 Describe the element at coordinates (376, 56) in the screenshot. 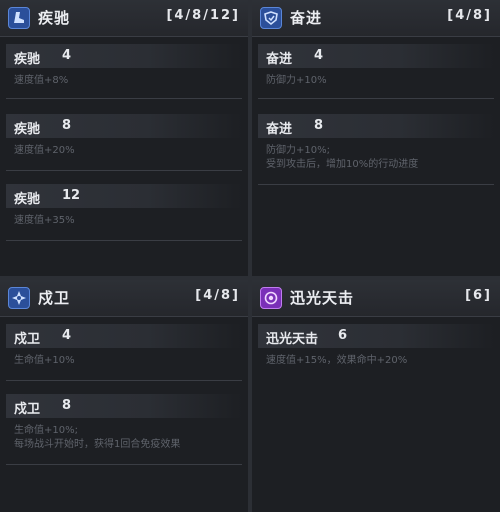

I see `tier-bar: 奋进 4` at that location.